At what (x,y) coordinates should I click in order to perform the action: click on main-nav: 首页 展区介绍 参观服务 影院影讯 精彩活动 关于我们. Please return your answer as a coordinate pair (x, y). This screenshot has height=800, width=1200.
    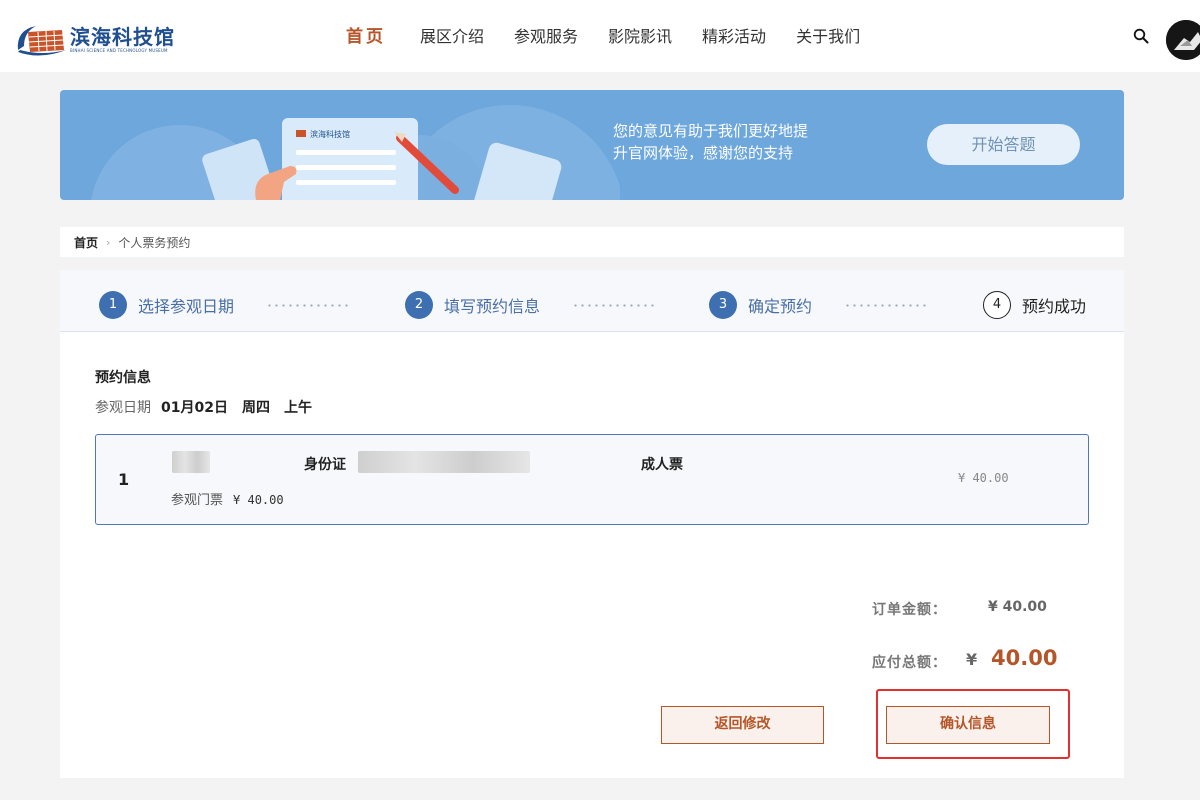
    Looking at the image, I should click on (610, 37).